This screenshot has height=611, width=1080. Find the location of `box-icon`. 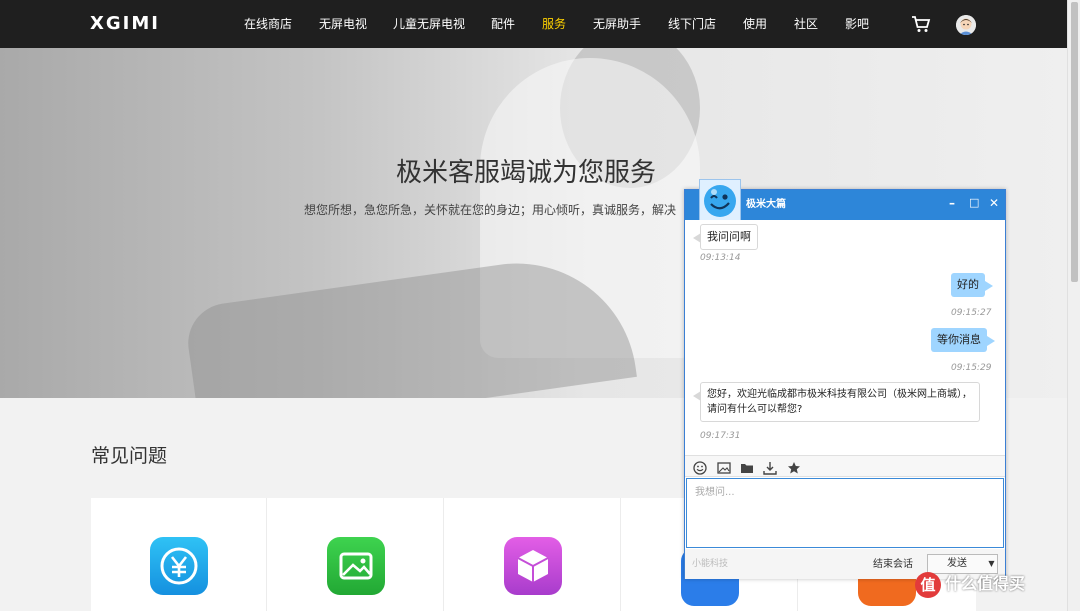

box-icon is located at coordinates (533, 566).